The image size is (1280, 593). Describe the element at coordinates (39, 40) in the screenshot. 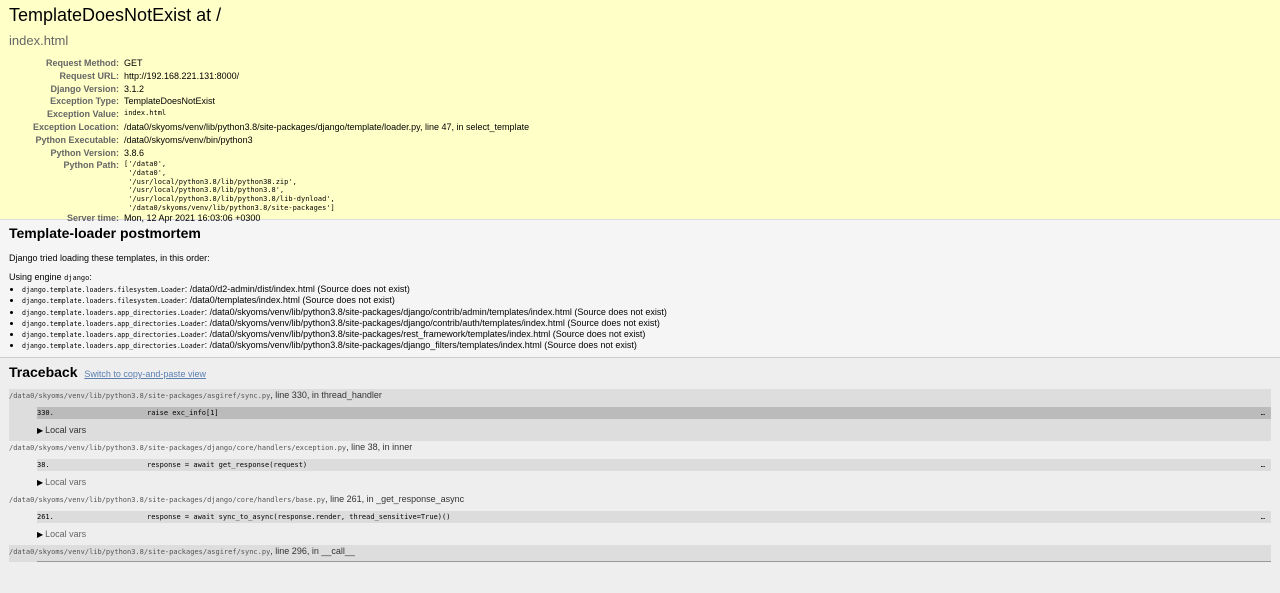

I see `exception-value-heading: index.html` at that location.